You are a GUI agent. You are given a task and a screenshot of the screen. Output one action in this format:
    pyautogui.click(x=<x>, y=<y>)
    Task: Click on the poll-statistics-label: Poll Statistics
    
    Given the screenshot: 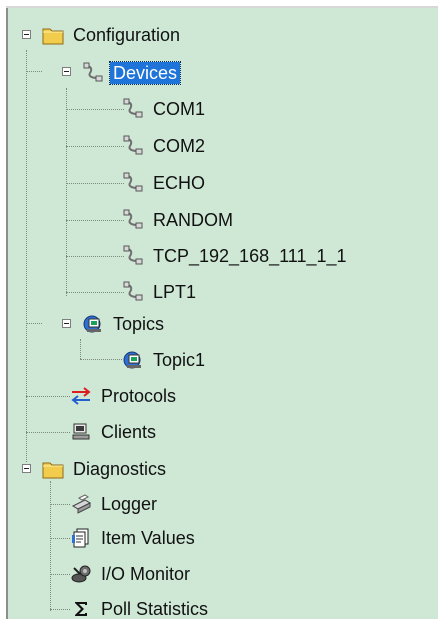 What is the action you would take?
    pyautogui.click(x=155, y=609)
    